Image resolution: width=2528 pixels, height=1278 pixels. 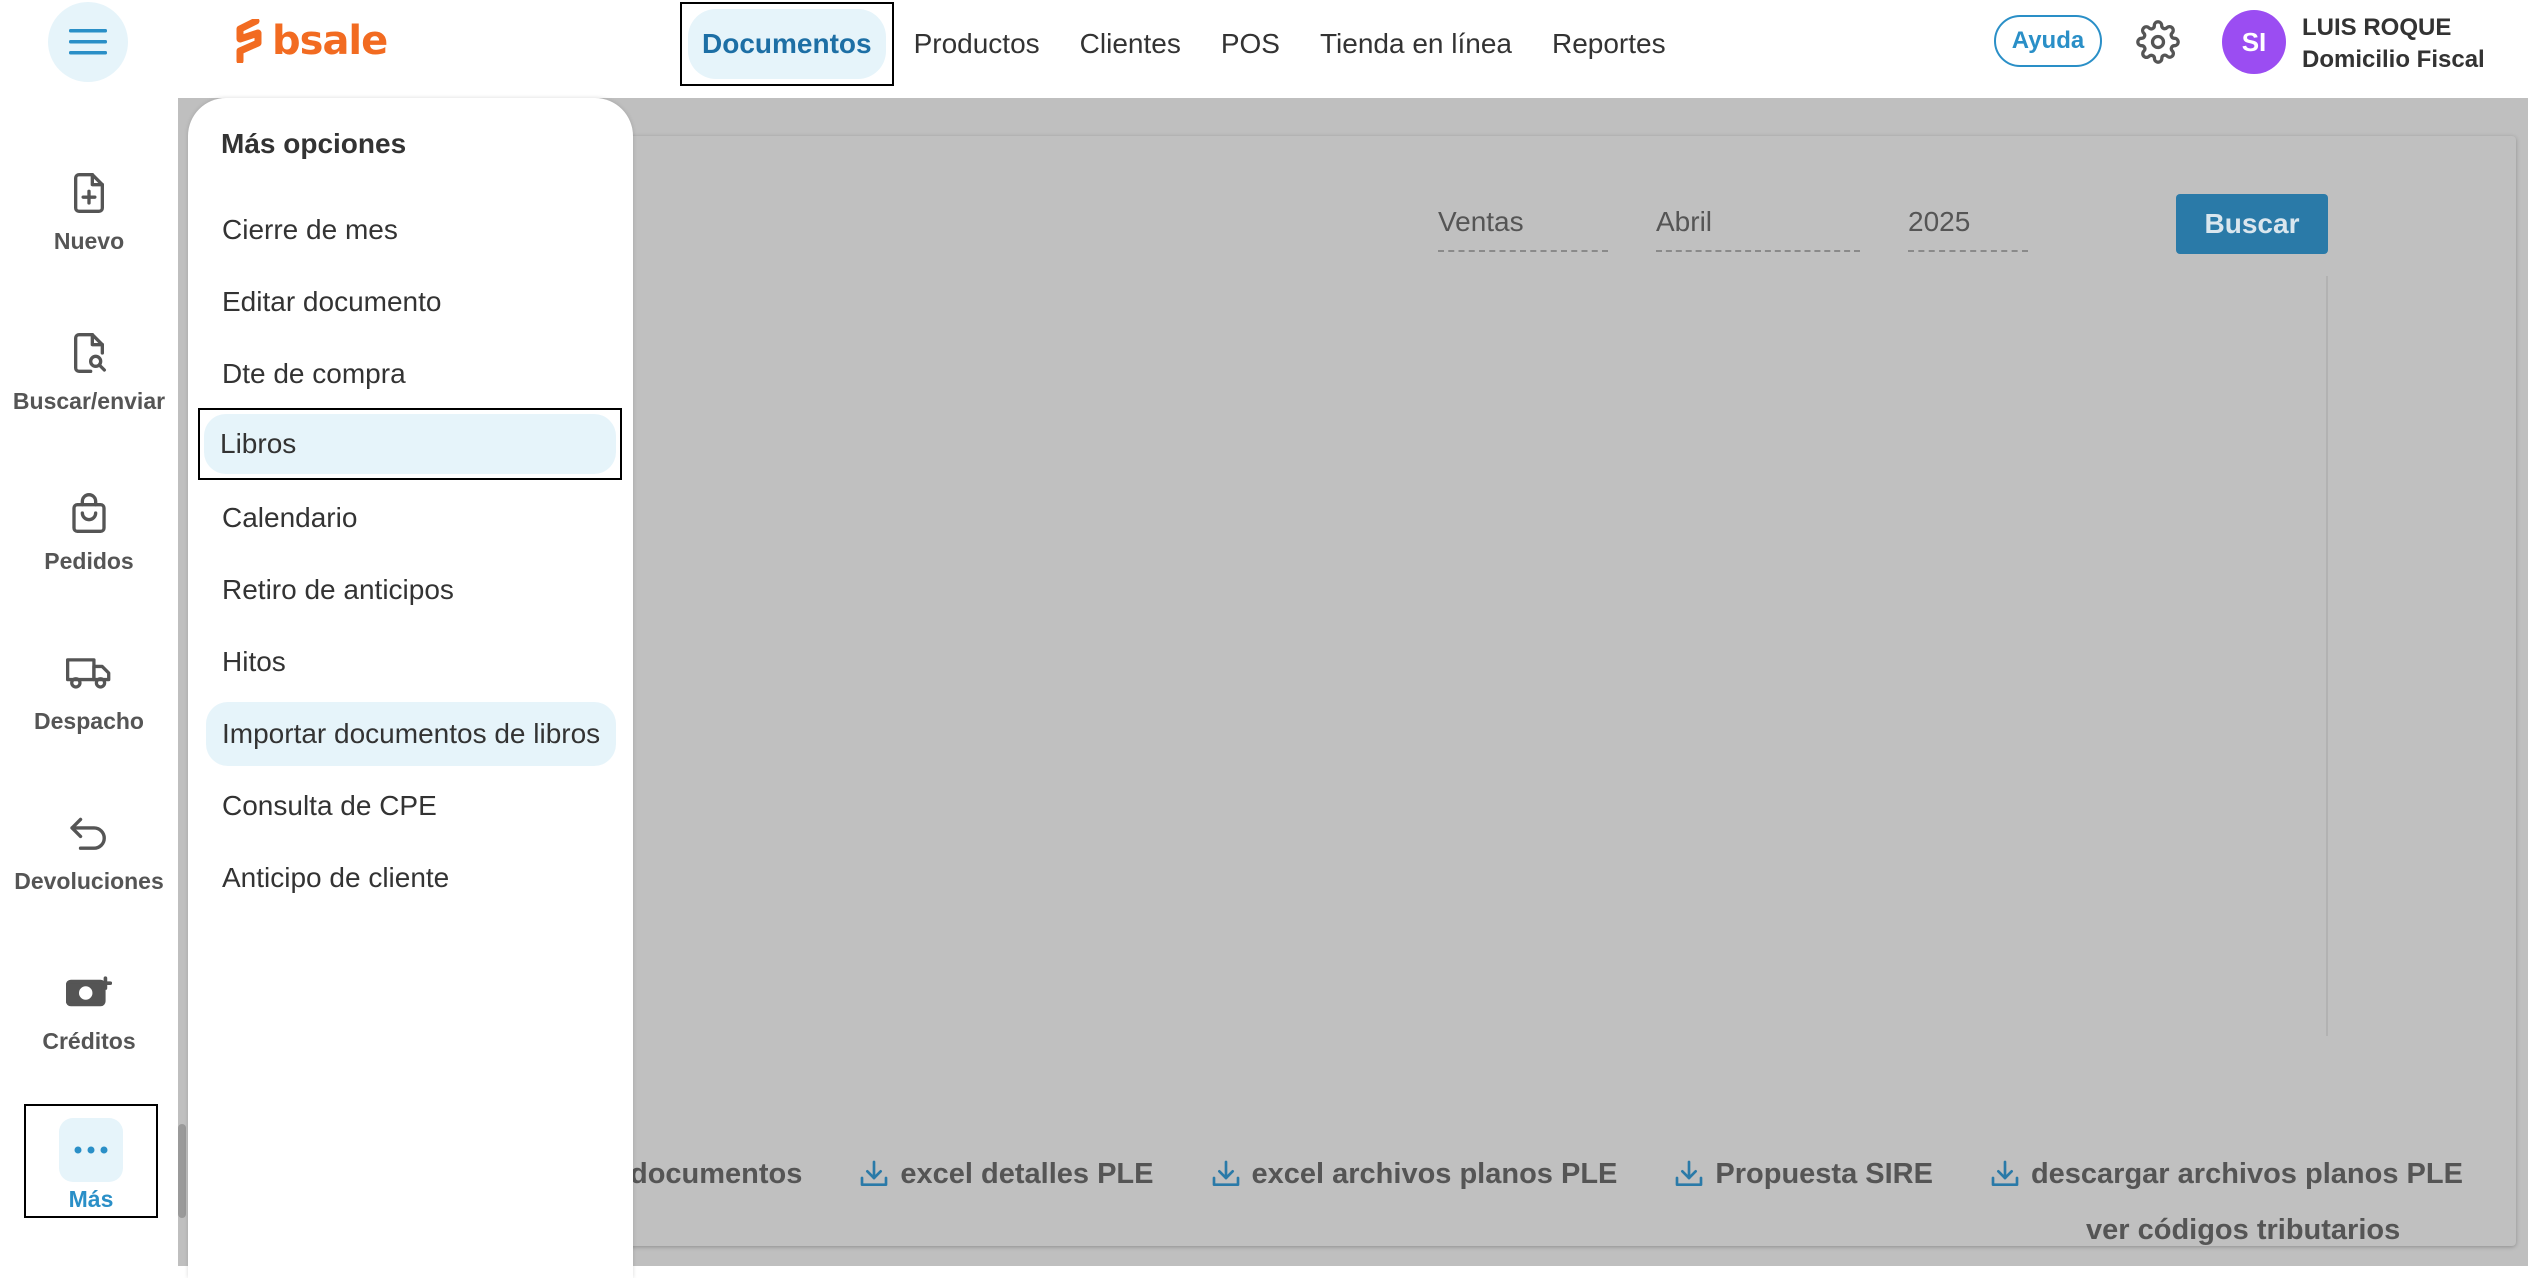 I want to click on menu-item-cierre-de-mes: Cierre de mes, so click(x=411, y=230).